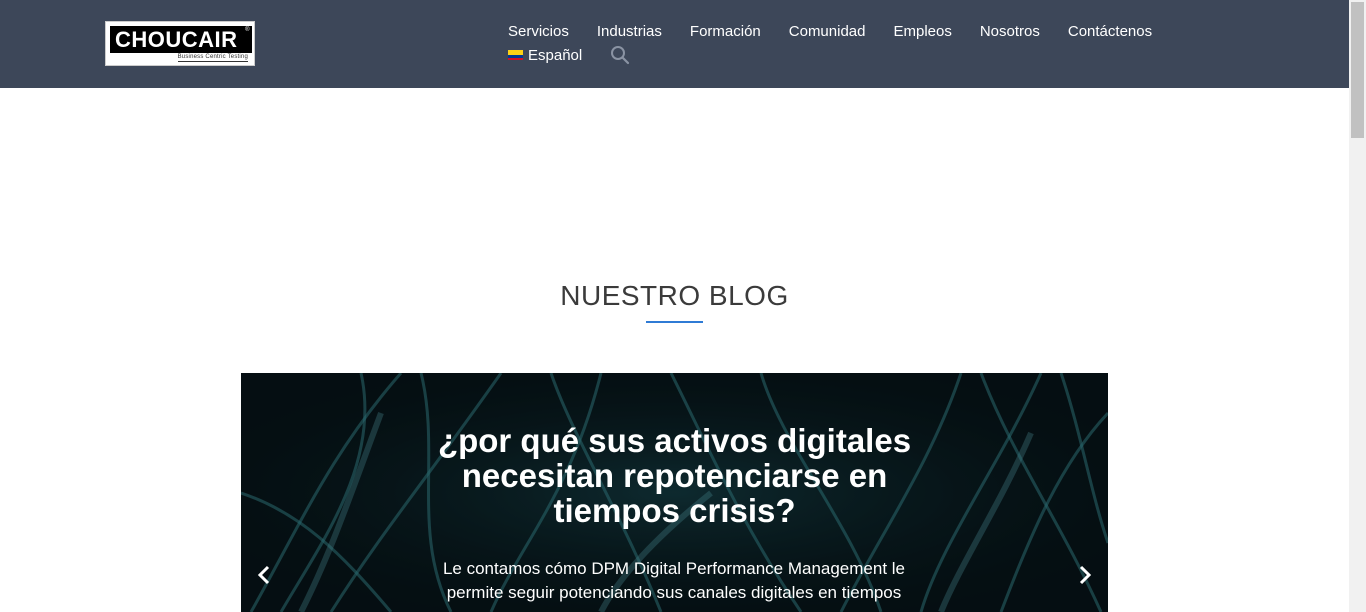 This screenshot has height=612, width=1366. What do you see at coordinates (1110, 31) in the screenshot?
I see `nav-item-contactenos: Contáctenos` at bounding box center [1110, 31].